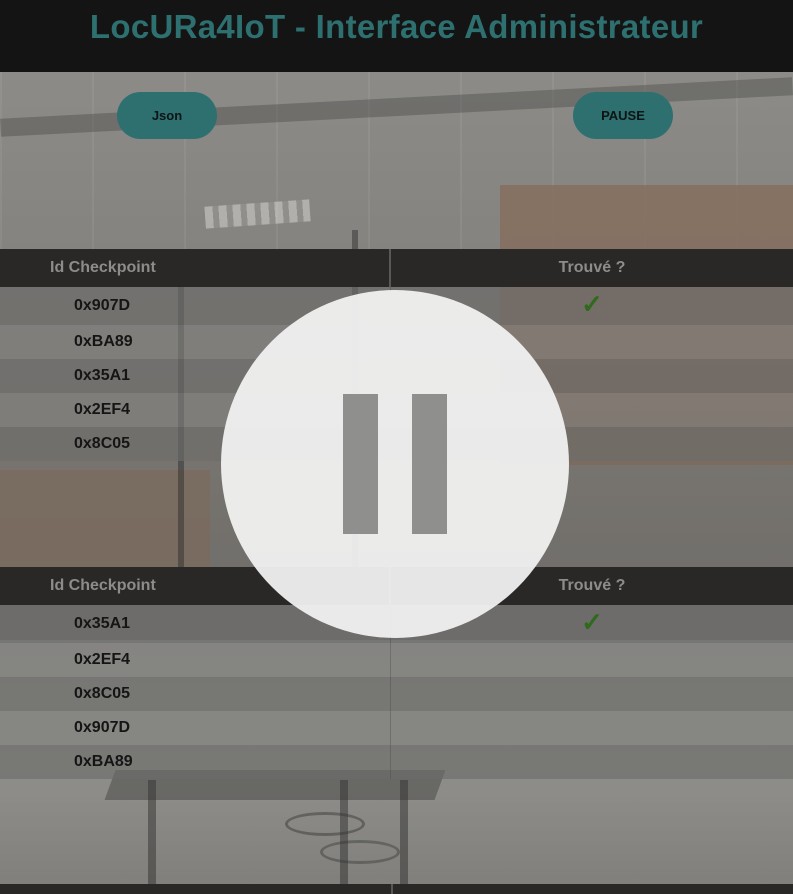  What do you see at coordinates (396, 889) in the screenshot?
I see `table-header-partial` at bounding box center [396, 889].